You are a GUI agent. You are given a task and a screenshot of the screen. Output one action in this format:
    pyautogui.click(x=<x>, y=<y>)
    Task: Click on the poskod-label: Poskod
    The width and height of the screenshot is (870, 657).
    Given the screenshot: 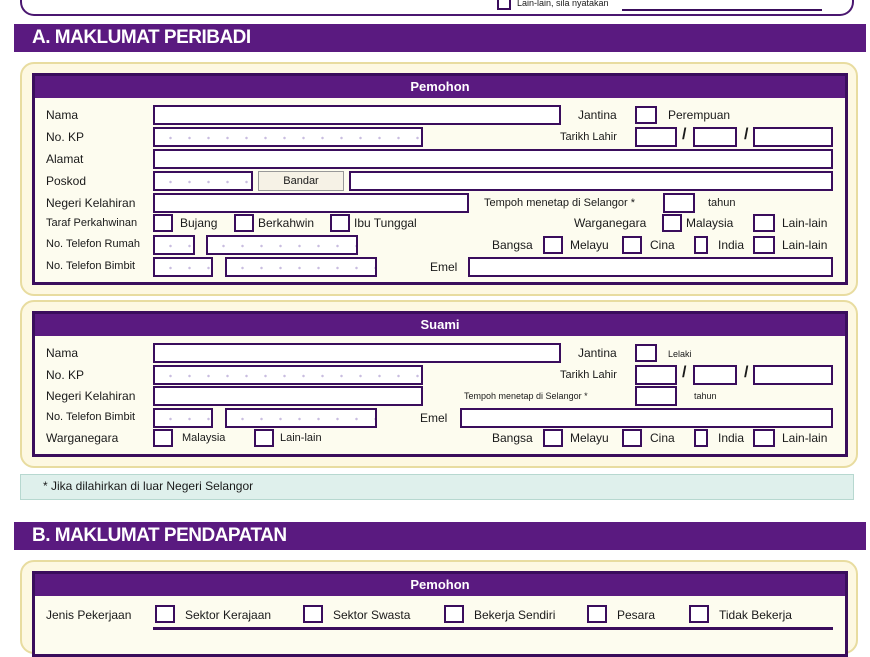 What is the action you would take?
    pyautogui.click(x=66, y=181)
    